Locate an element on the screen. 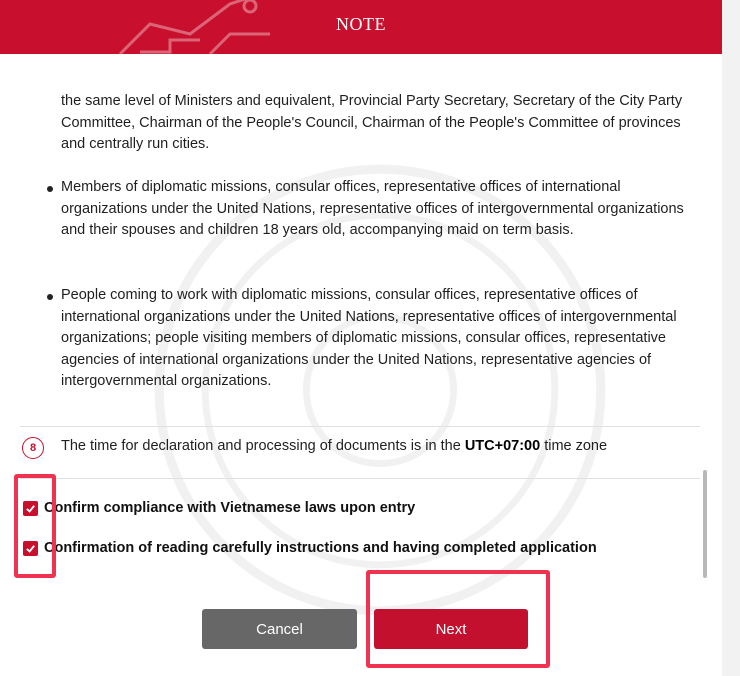 This screenshot has width=740, height=676. modal-title: NOTE is located at coordinates (361, 24).